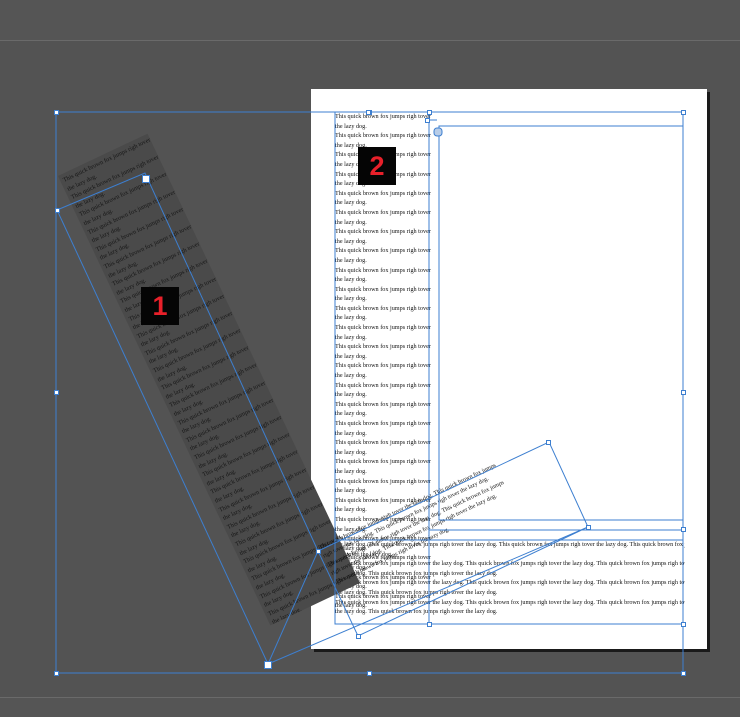 Image resolution: width=740 pixels, height=717 pixels. What do you see at coordinates (369, 673) in the screenshot?
I see `resize-handle-bm` at bounding box center [369, 673].